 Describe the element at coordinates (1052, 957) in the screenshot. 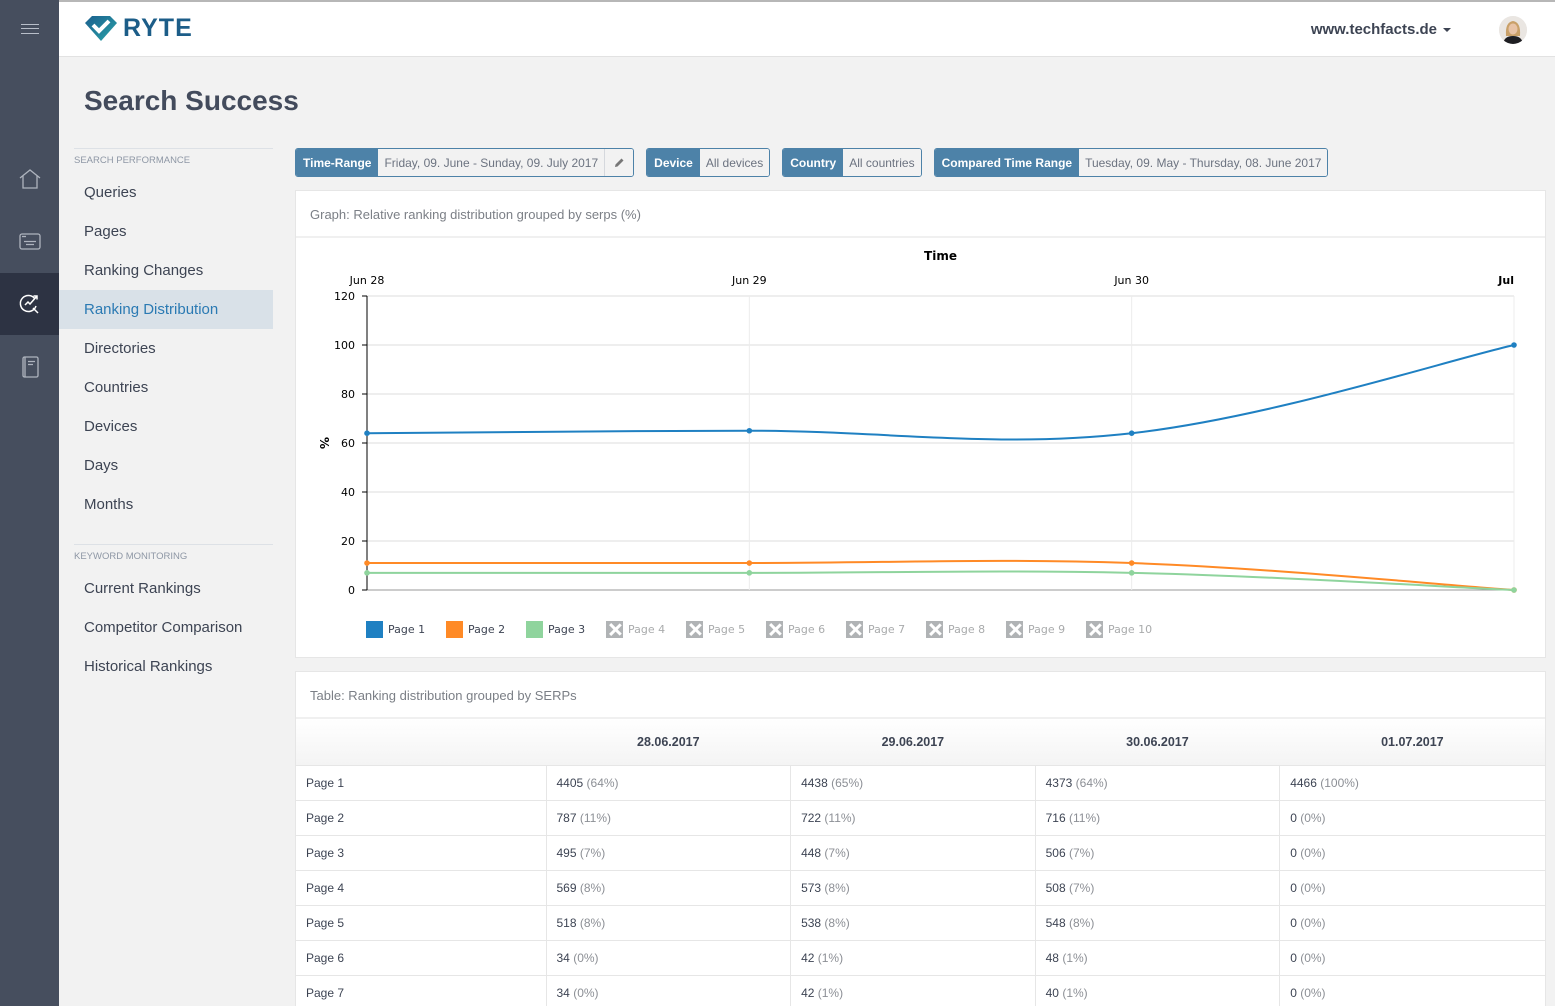

I see `cell-count: 48` at that location.